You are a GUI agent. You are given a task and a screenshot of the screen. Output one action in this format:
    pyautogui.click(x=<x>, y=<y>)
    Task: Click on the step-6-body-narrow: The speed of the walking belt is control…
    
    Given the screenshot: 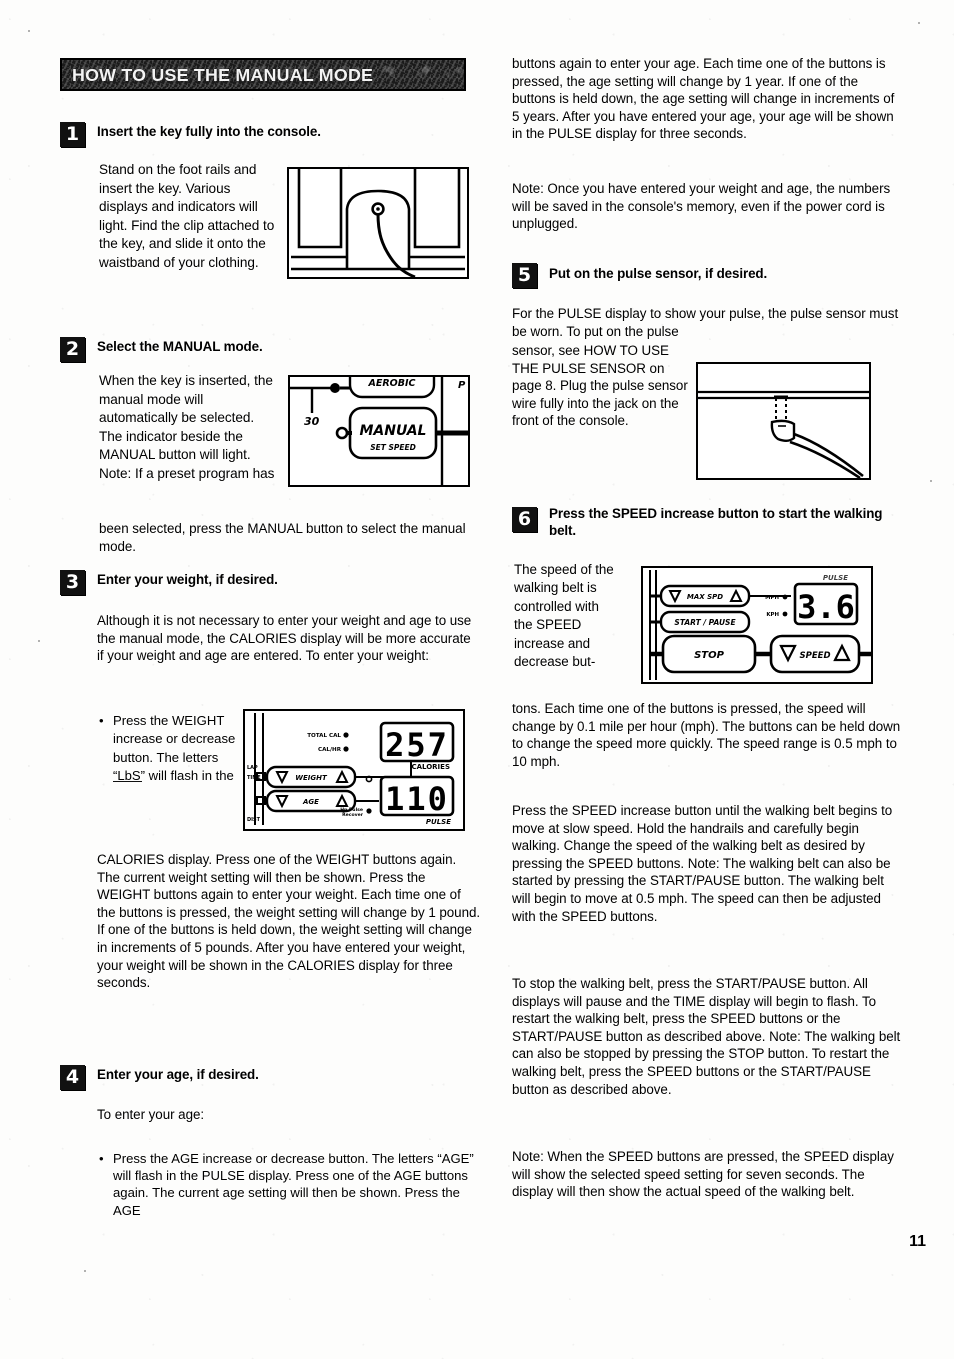 What is the action you would take?
    pyautogui.click(x=564, y=616)
    